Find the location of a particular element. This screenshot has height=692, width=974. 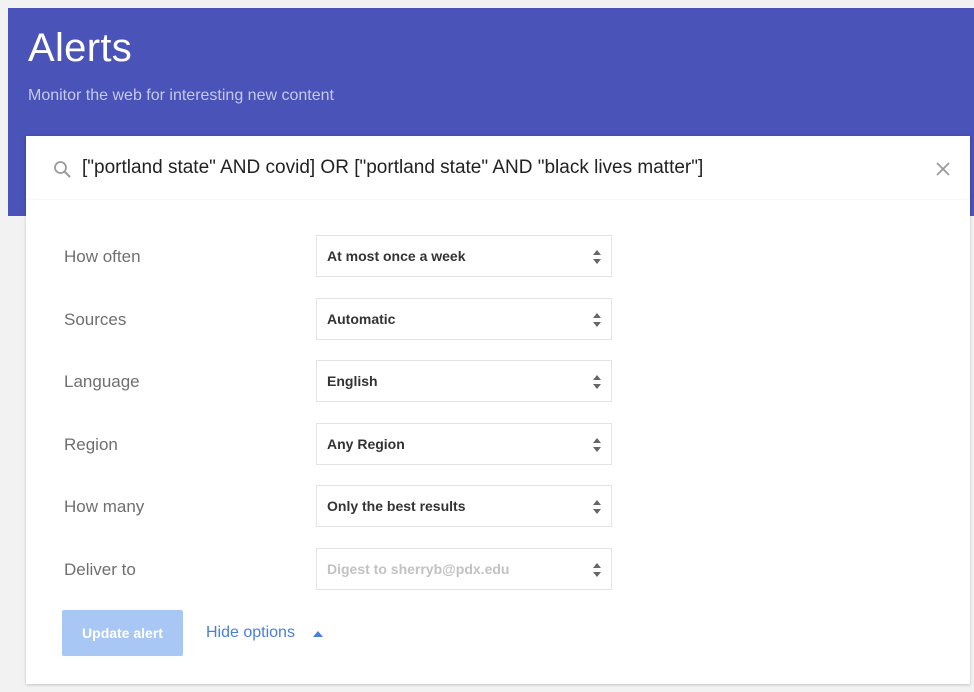

option-row-deliver-to: Deliver to Digest to sherryb@pdx.edu is located at coordinates (498, 569).